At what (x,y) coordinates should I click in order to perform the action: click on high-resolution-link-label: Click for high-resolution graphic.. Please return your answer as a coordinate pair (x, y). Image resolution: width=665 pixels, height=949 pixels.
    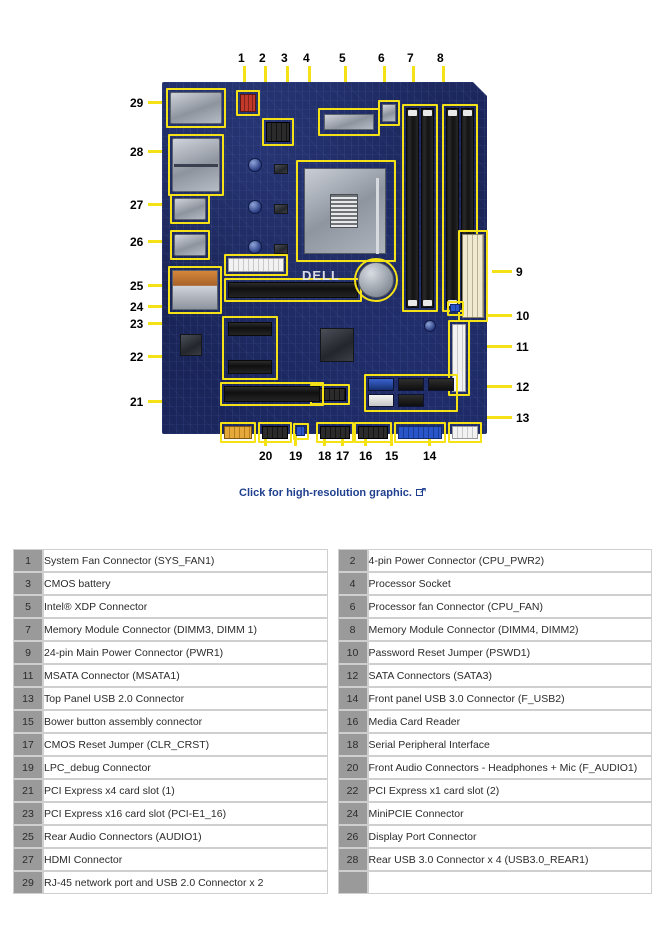
    Looking at the image, I should click on (325, 493).